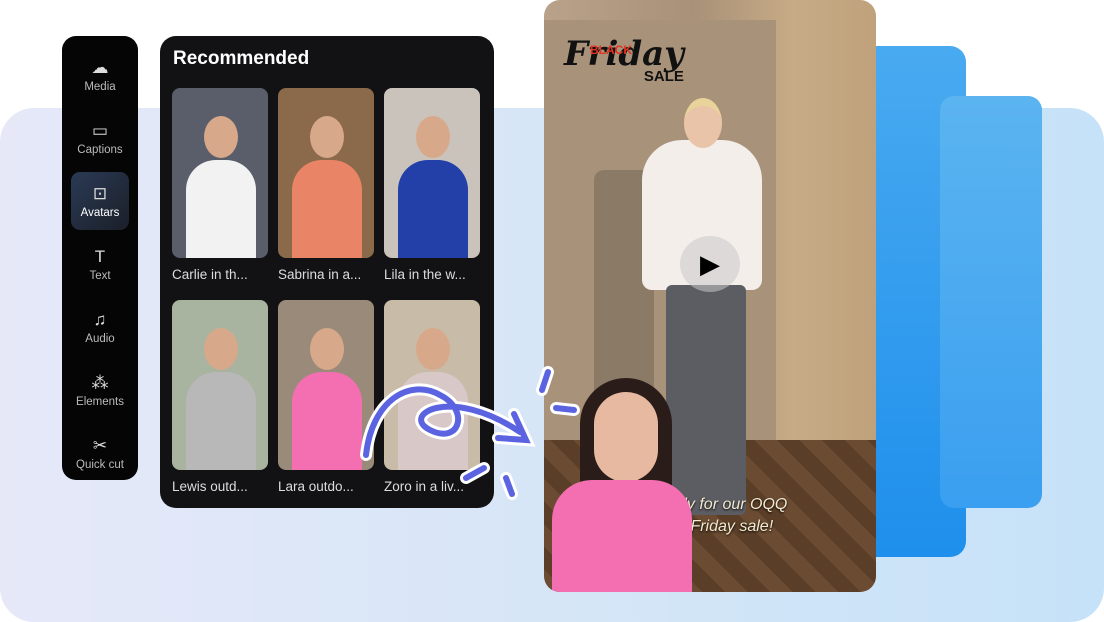 The width and height of the screenshot is (1104, 622). Describe the element at coordinates (470, 433) in the screenshot. I see `curved-arrow-decoration` at that location.